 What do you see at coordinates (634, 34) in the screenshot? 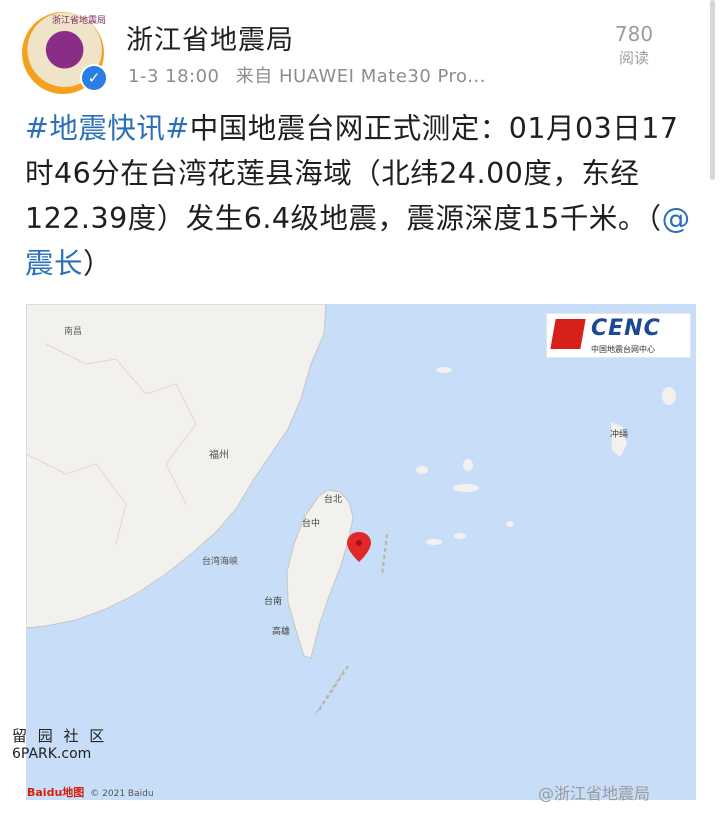
I see `read-count-number: 780` at bounding box center [634, 34].